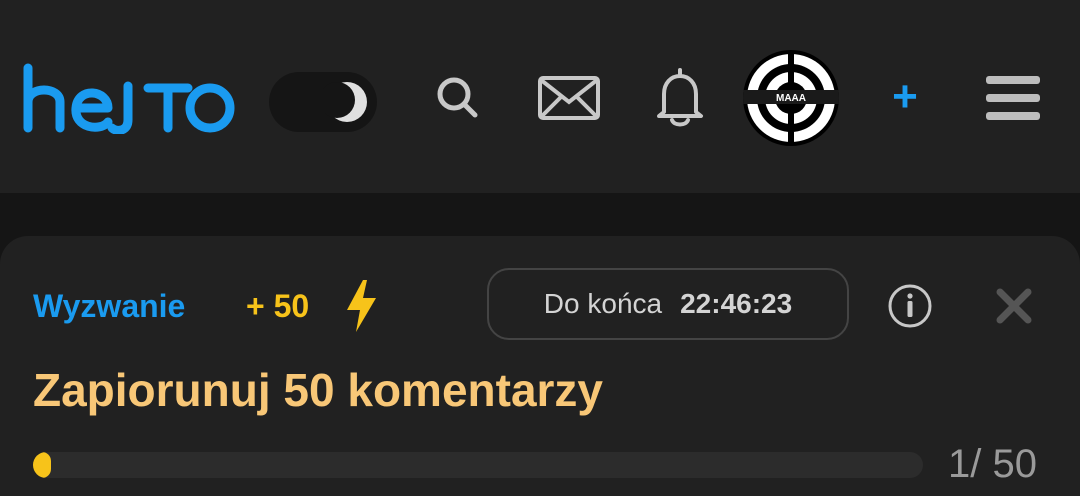  Describe the element at coordinates (361, 306) in the screenshot. I see `lightning-icon` at that location.